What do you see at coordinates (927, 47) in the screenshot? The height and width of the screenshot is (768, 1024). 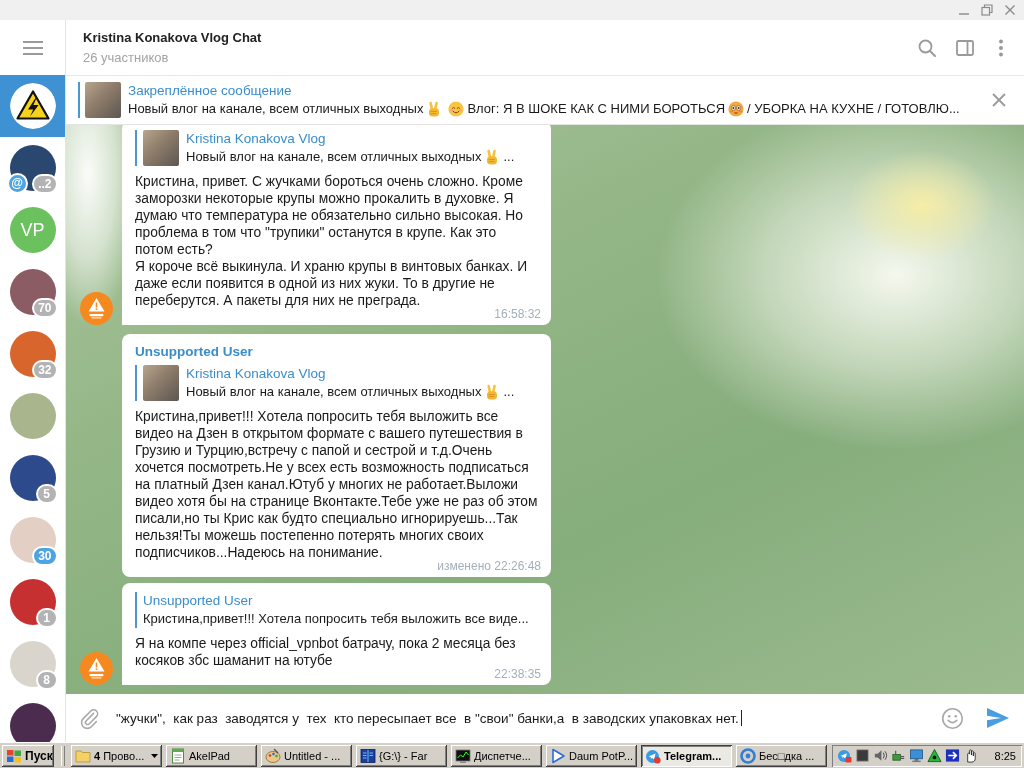 I see `search-icon` at bounding box center [927, 47].